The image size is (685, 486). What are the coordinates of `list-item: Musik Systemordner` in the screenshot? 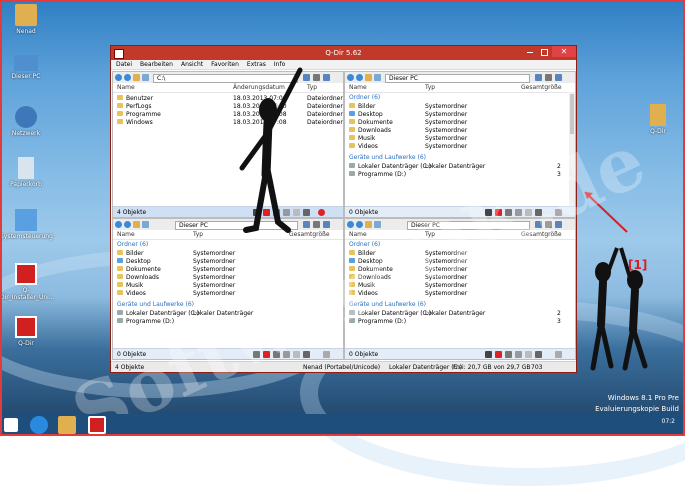 It's located at (460, 286).